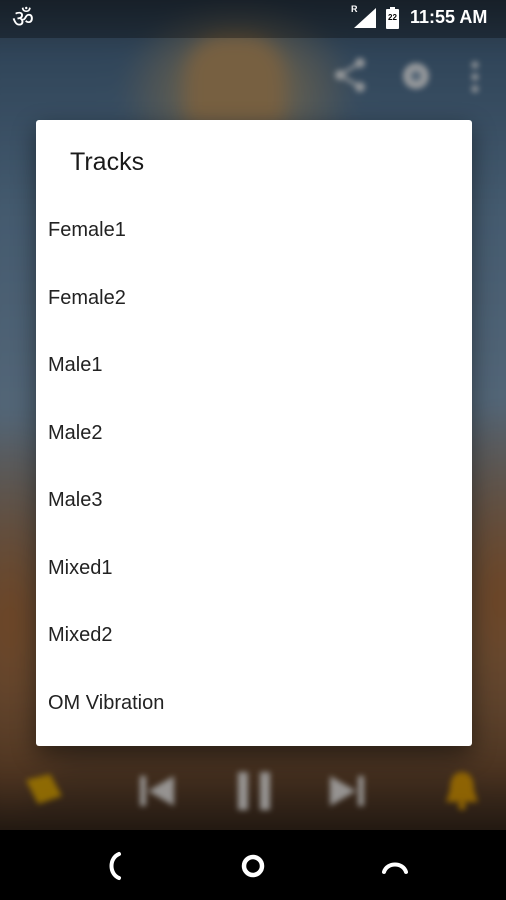  I want to click on clock: 11:55 AM, so click(449, 17).